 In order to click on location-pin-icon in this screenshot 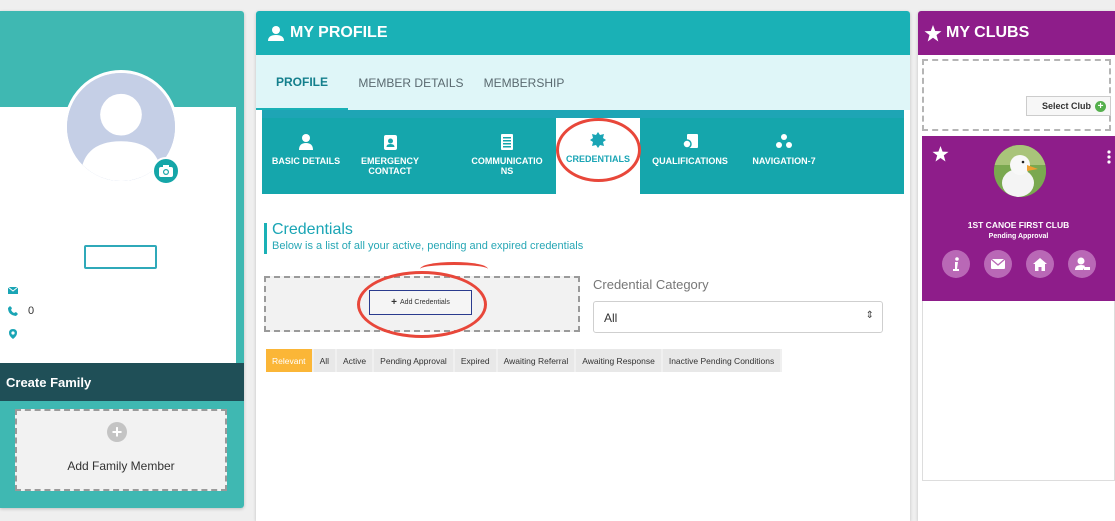, I will do `click(13, 334)`.